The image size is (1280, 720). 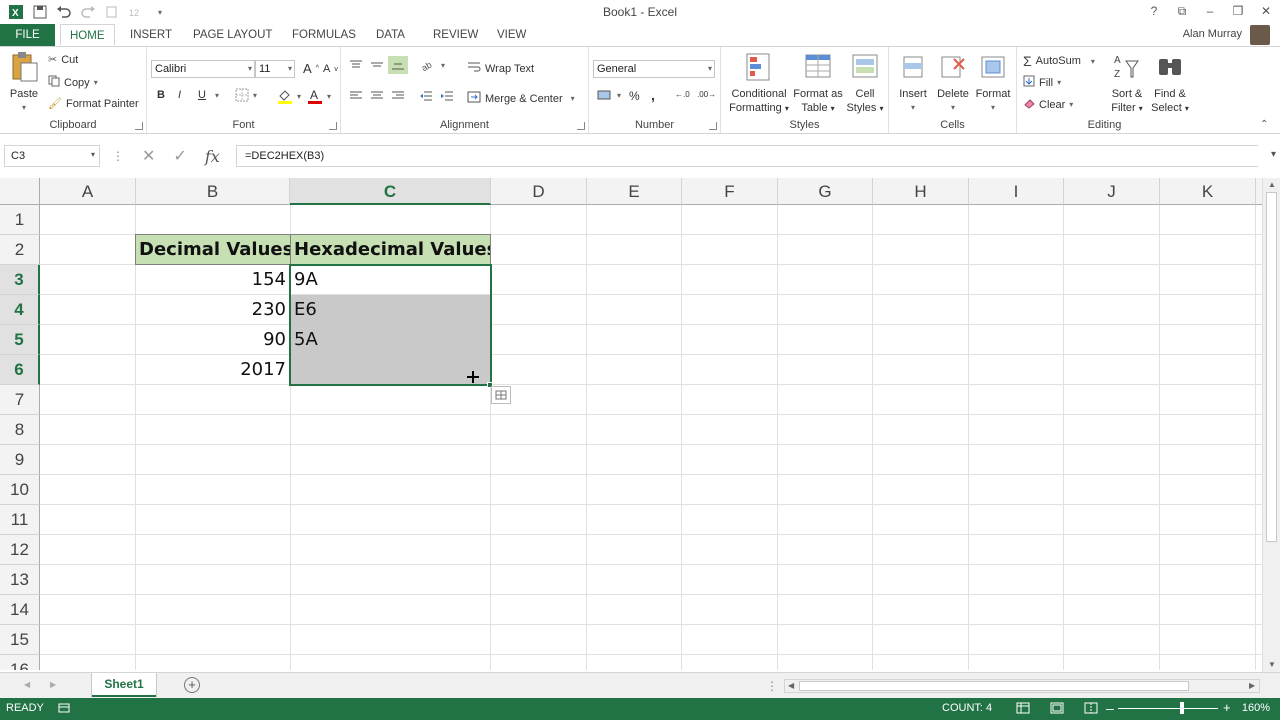 I want to click on font-color-icon: A ▾, so click(x=319, y=96).